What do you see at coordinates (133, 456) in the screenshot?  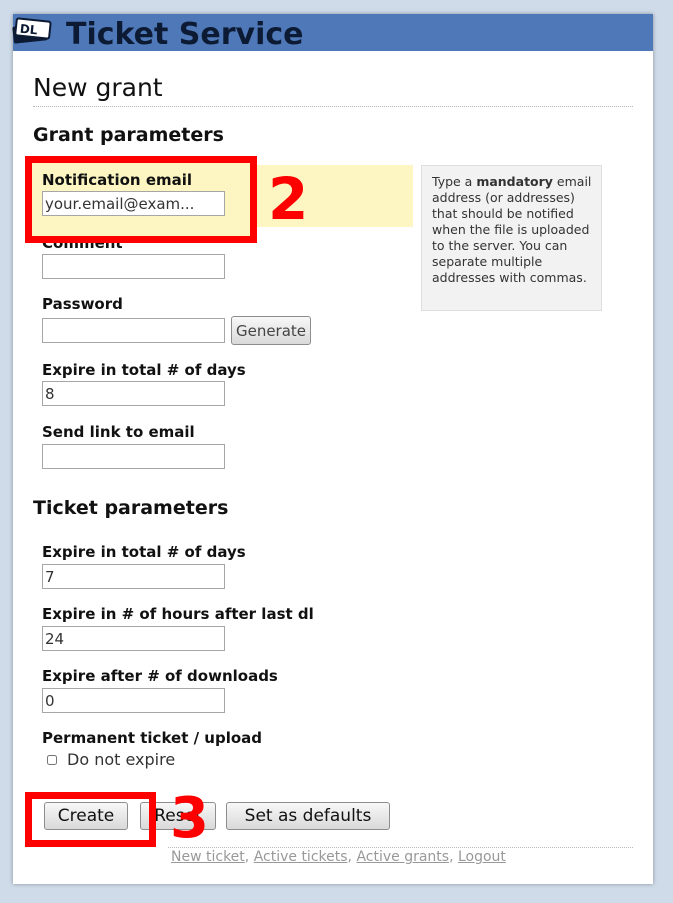 I see `send-link-input` at bounding box center [133, 456].